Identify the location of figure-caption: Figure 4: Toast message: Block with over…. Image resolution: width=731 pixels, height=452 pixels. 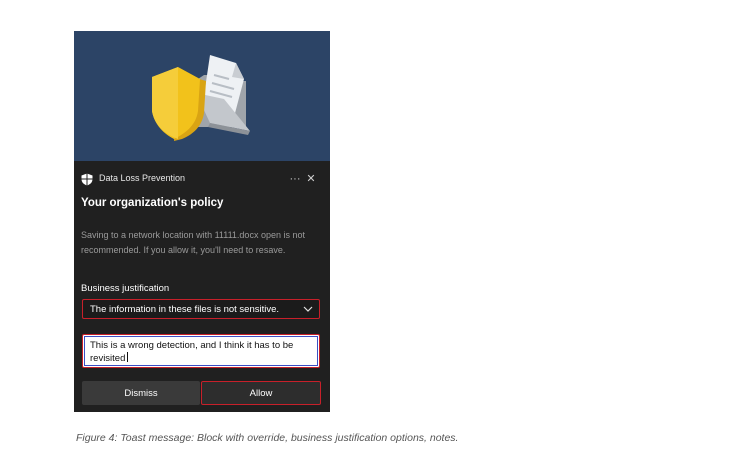
(267, 438).